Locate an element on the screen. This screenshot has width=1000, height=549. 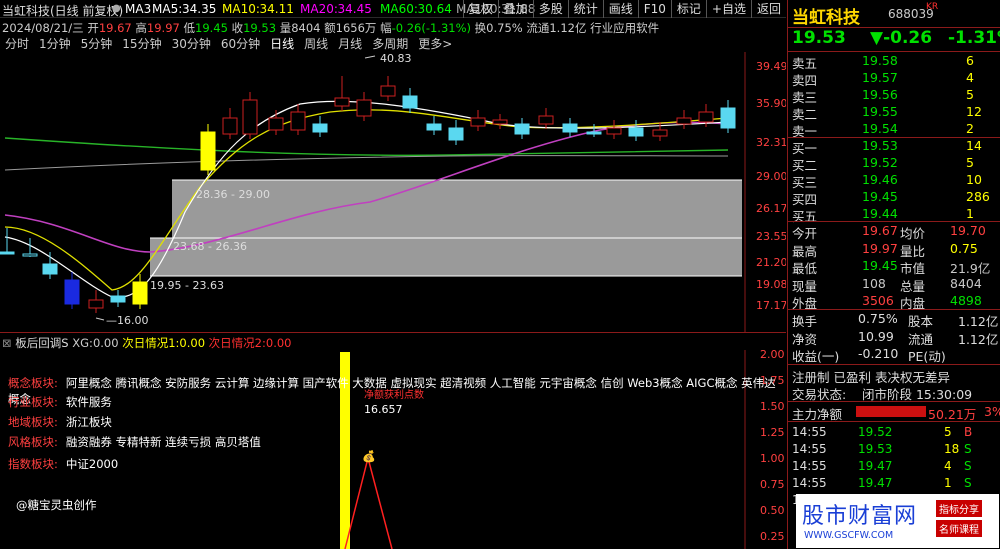
timeframe-tab-9: 多周期 is located at coordinates (390, 44).